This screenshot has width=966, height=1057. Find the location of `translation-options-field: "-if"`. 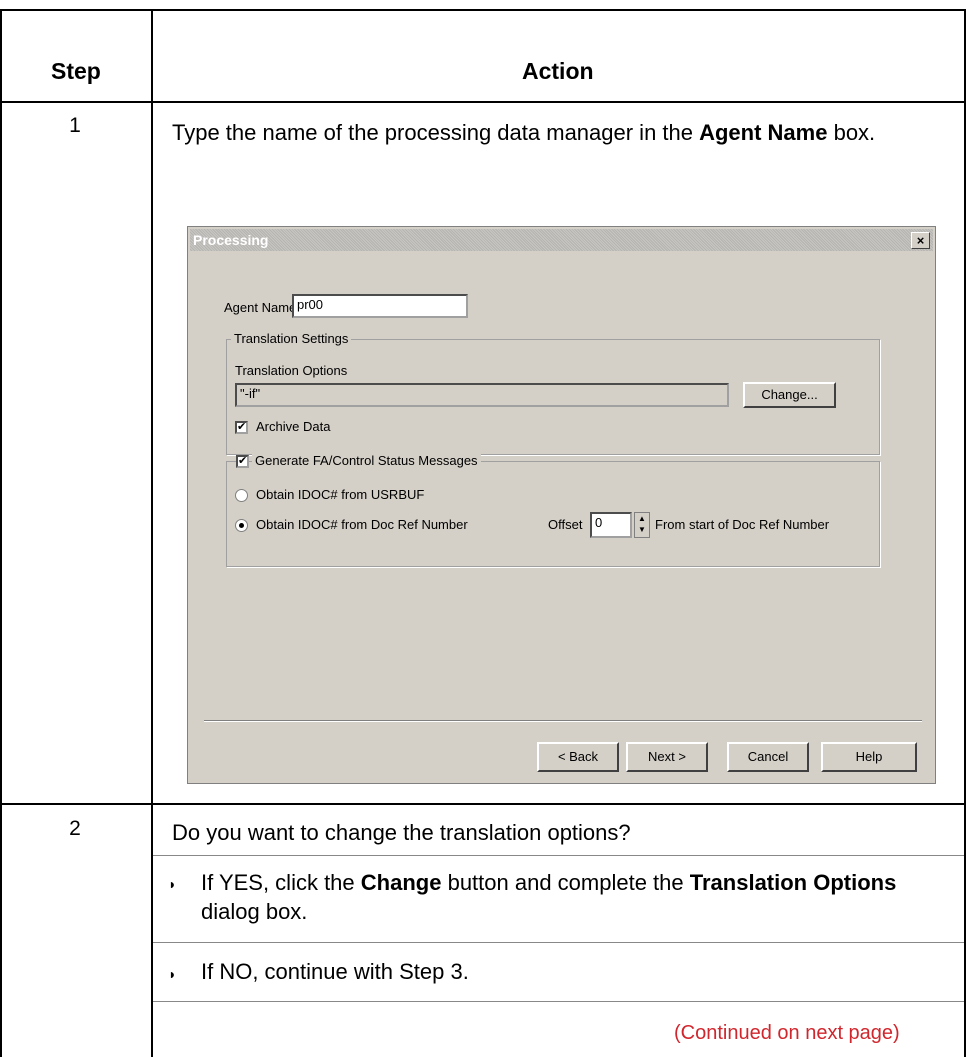

translation-options-field: "-if" is located at coordinates (482, 395).